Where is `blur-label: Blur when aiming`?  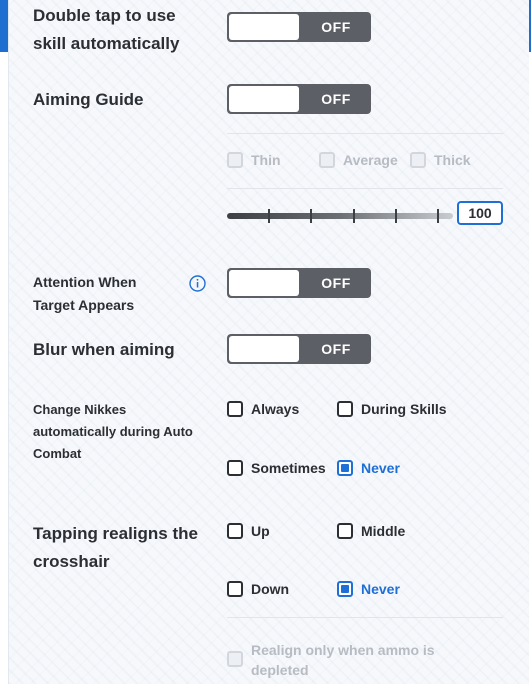
blur-label: Blur when aiming is located at coordinates (104, 349).